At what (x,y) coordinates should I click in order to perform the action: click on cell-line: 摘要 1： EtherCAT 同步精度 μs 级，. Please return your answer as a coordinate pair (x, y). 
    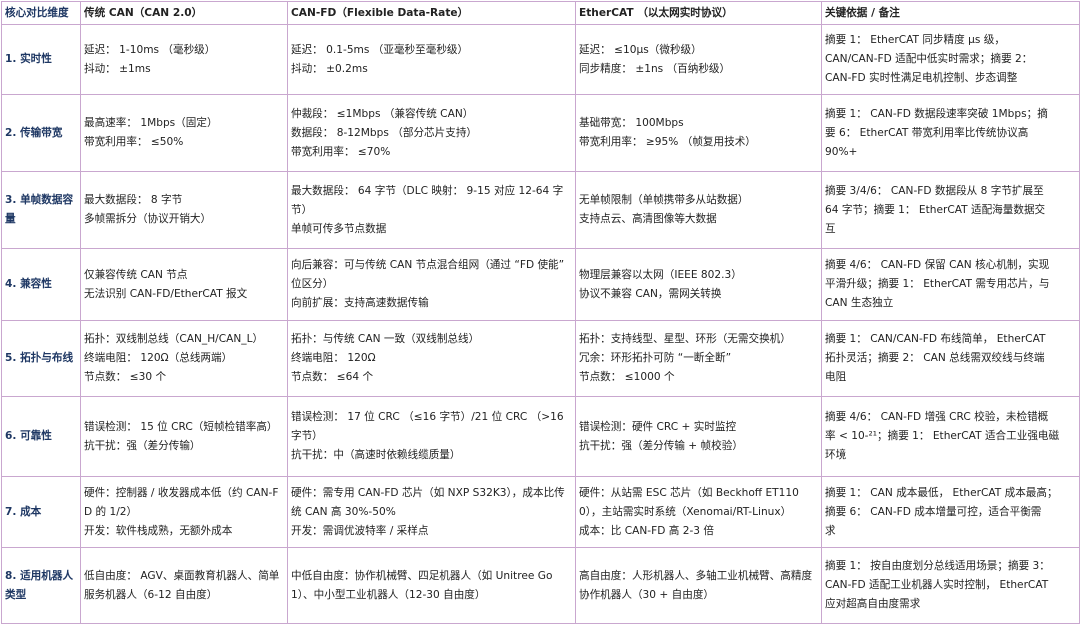
    Looking at the image, I should click on (915, 40).